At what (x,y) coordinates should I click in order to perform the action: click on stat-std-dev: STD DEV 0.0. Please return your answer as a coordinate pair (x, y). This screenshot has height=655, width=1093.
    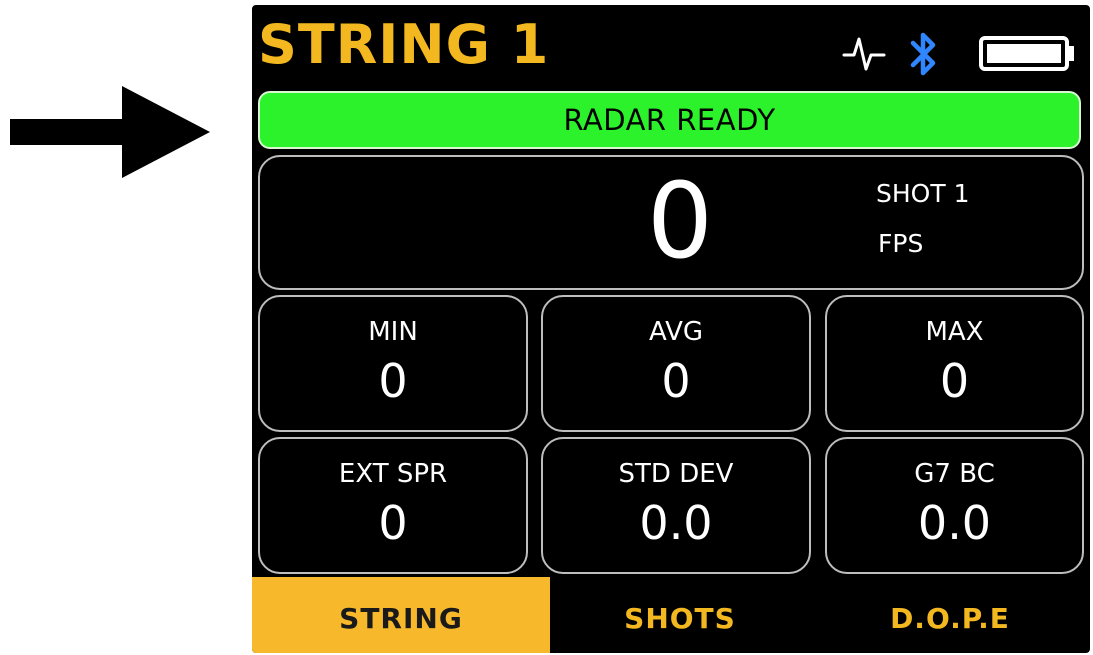
    Looking at the image, I should click on (676, 505).